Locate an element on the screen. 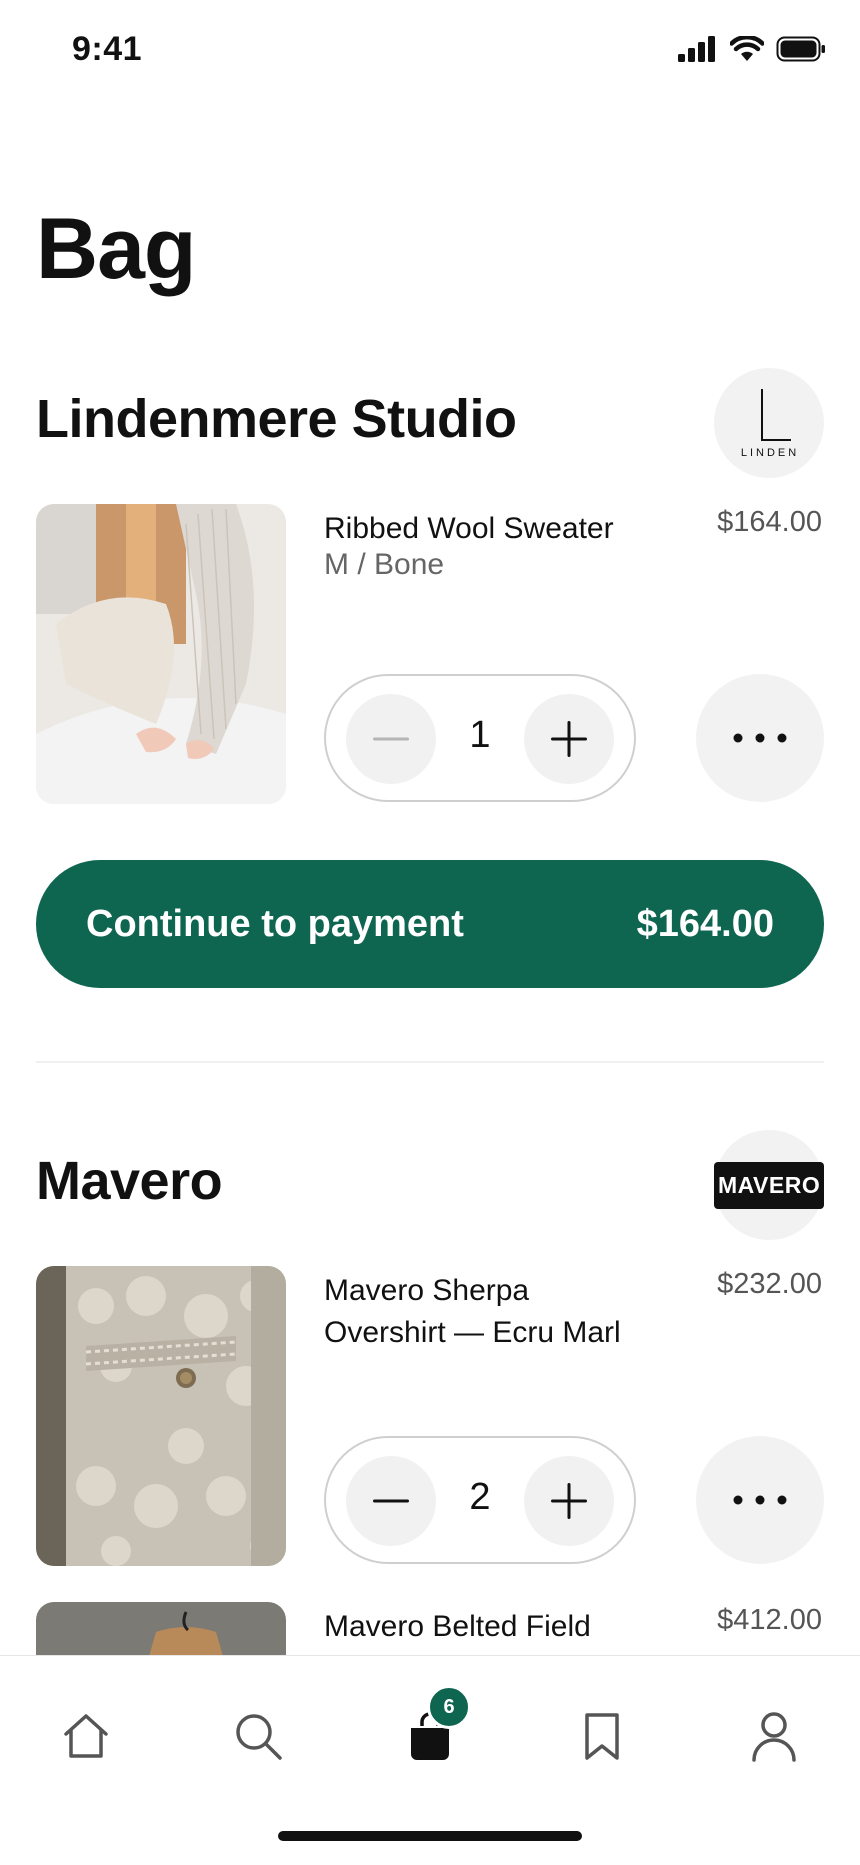 The image size is (860, 1865). store-logo-subtext: LINDEN is located at coordinates (770, 453).